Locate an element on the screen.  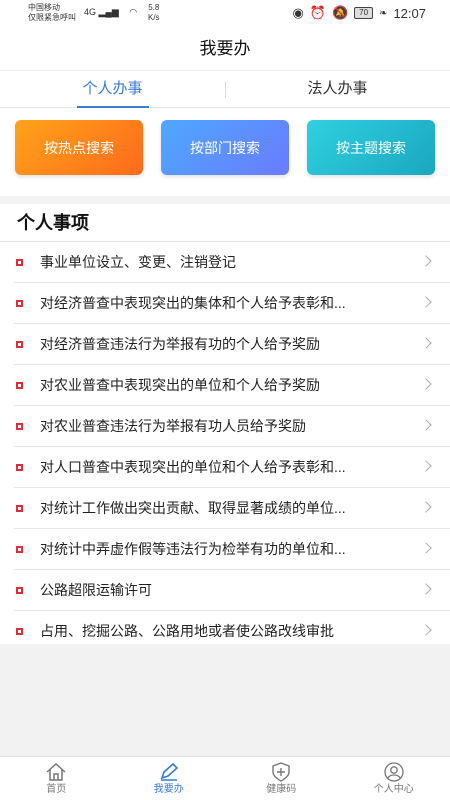
signal-bars-icon: ▂▄▆ is located at coordinates (108, 12).